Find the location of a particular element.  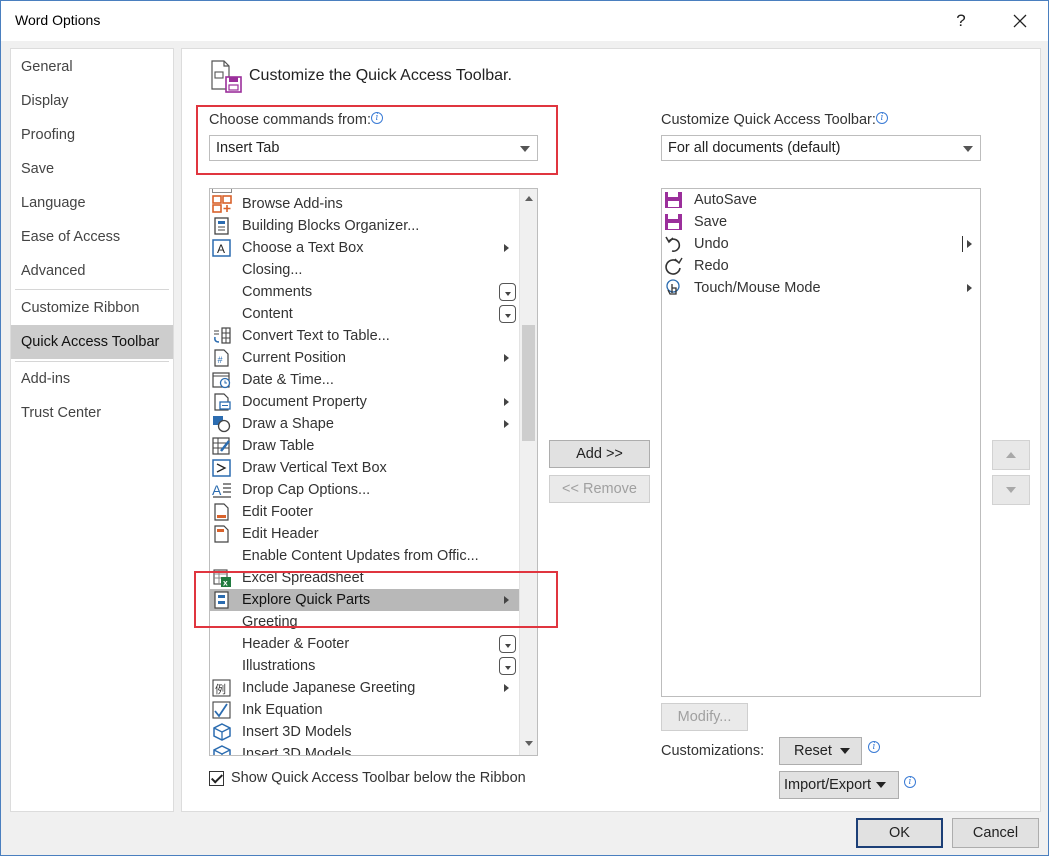

touch-mode-icon is located at coordinates (673, 287).